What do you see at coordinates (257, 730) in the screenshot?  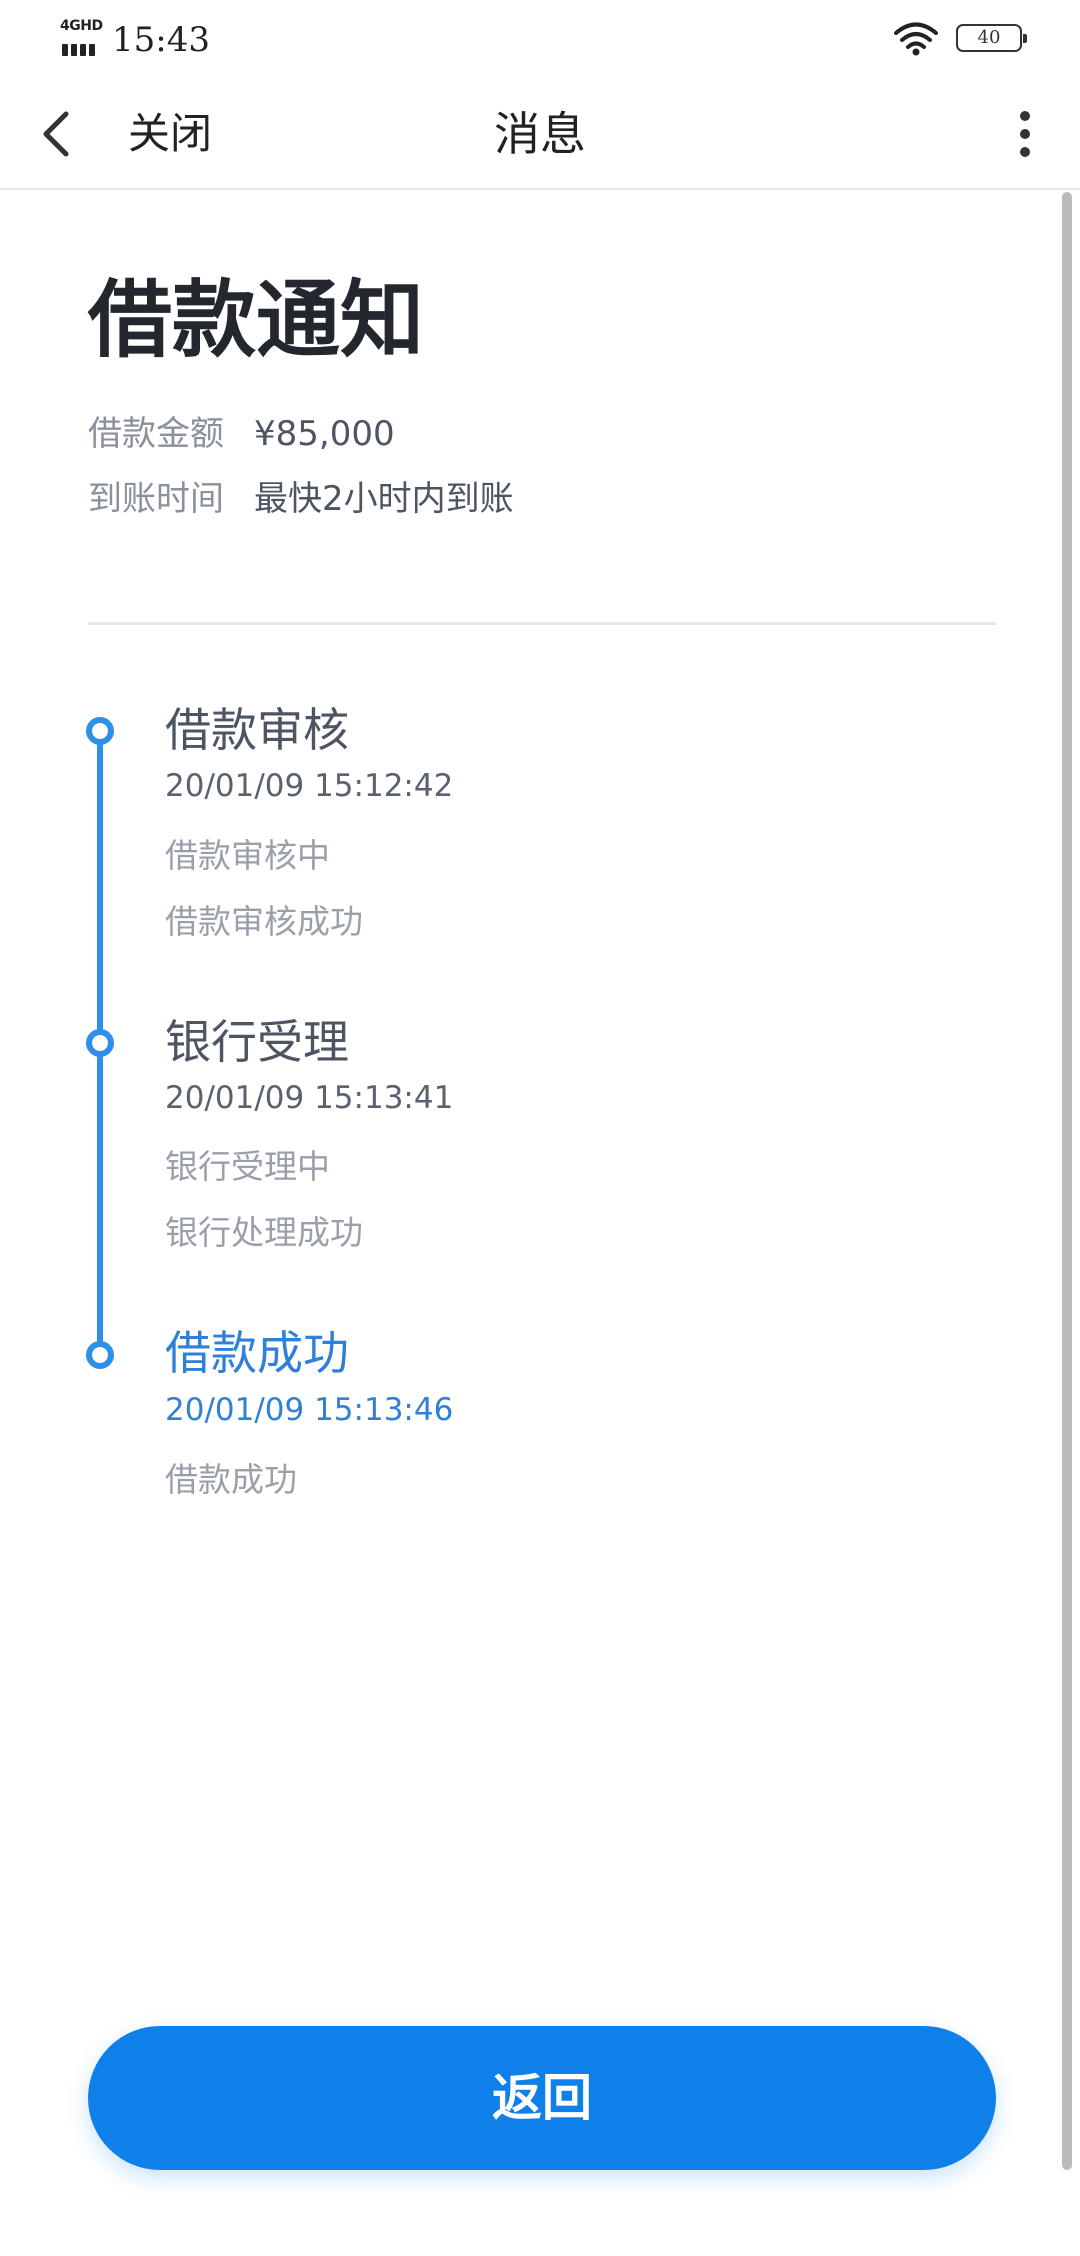 I see `step-title: 借款审核` at bounding box center [257, 730].